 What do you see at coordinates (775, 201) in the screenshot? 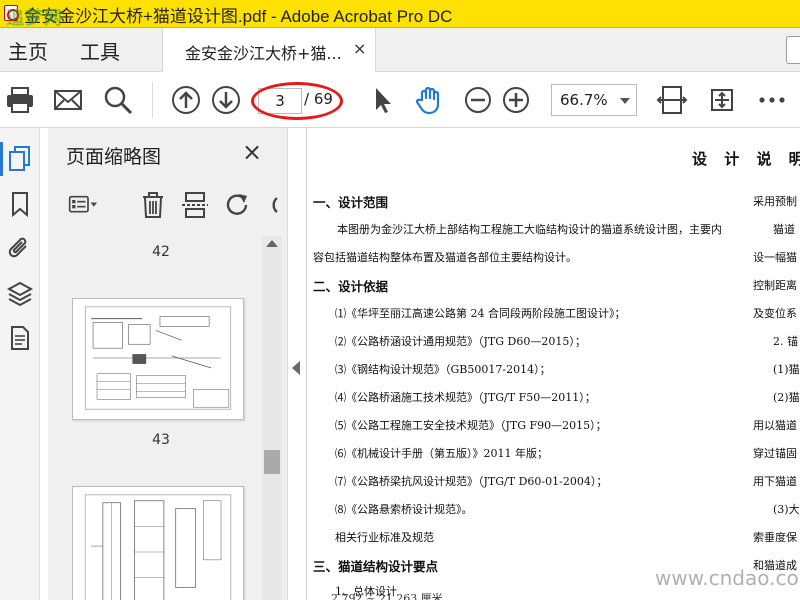
I see `side-column-text: 采用预制` at bounding box center [775, 201].